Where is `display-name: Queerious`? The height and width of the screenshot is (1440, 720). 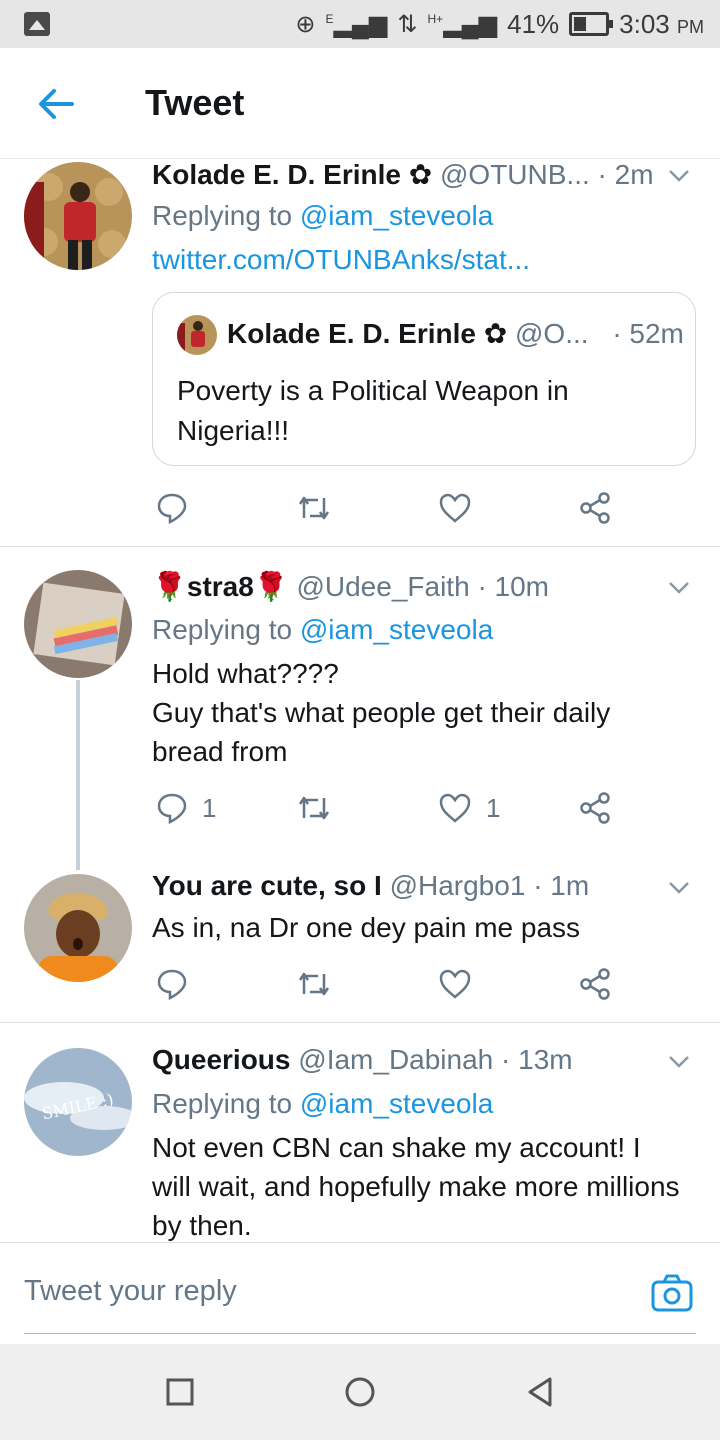 display-name: Queerious is located at coordinates (221, 1059).